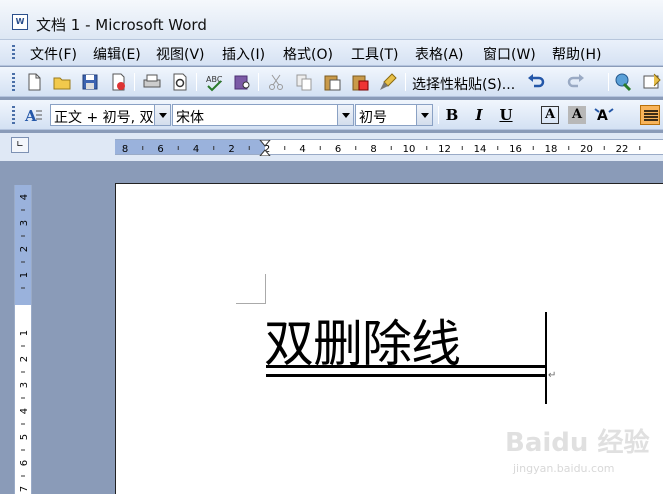  What do you see at coordinates (564, 468) in the screenshot?
I see `watermark-sub: jingyan.baidu.com` at bounding box center [564, 468].